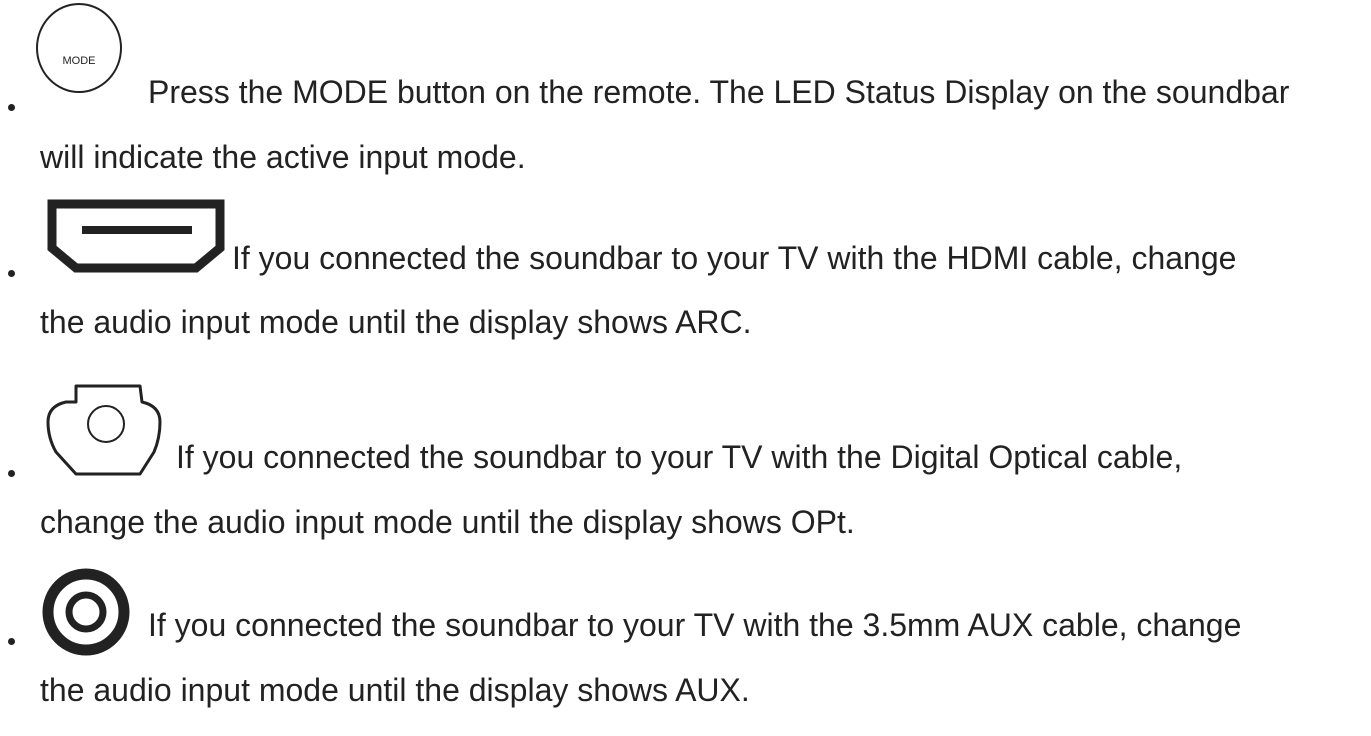 The height and width of the screenshot is (736, 1371). I want to click on item-text-line: will indicate the active input mode., so click(283, 157).